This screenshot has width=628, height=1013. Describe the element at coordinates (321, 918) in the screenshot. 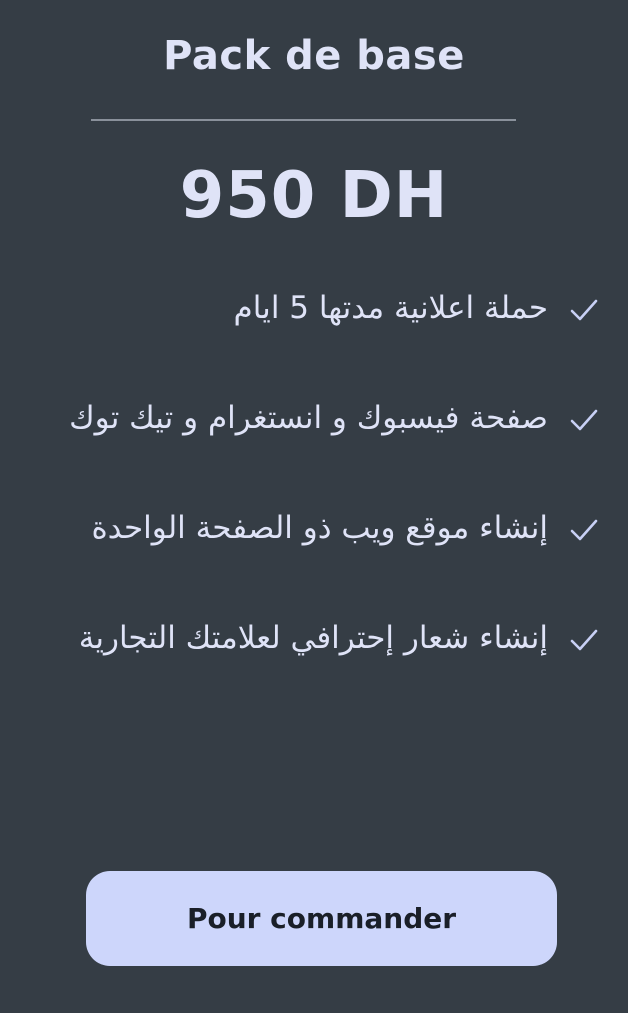

I see `order-button: Pour commander` at that location.